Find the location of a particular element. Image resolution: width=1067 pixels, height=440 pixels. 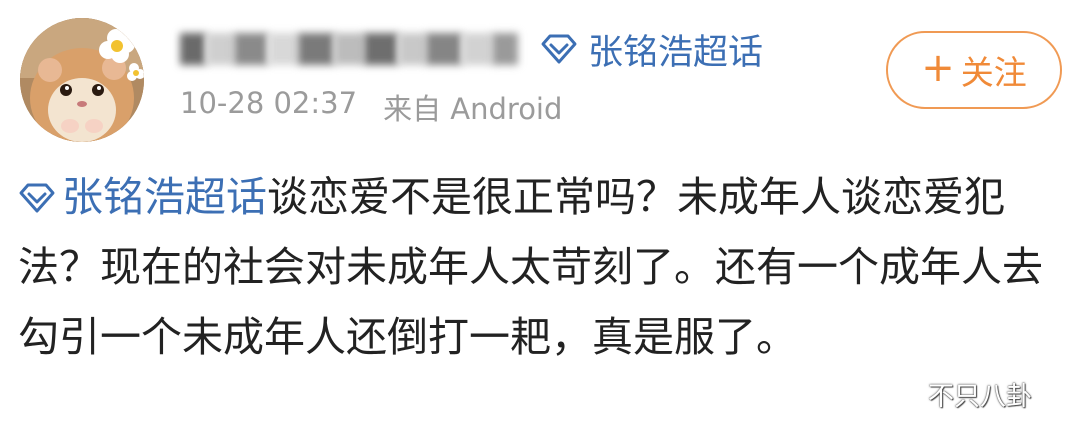

username-blurred is located at coordinates (349, 49).